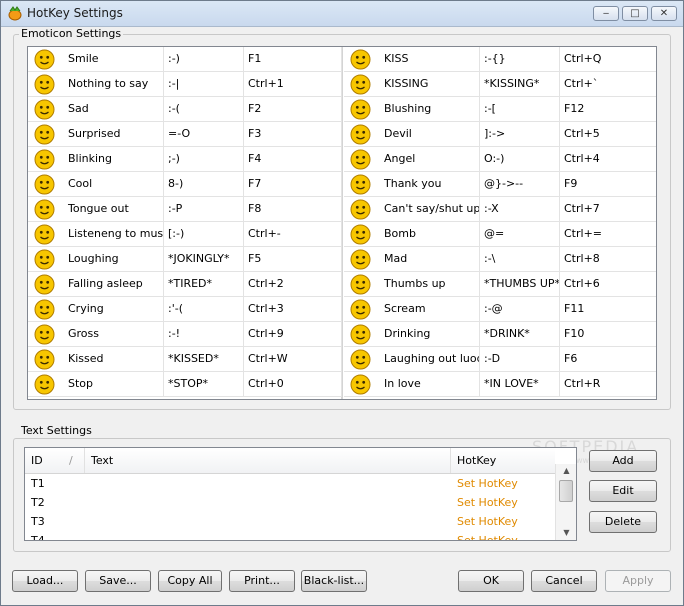 The height and width of the screenshot is (606, 684). What do you see at coordinates (190, 581) in the screenshot?
I see `copy-all-button: Copy All` at bounding box center [190, 581].